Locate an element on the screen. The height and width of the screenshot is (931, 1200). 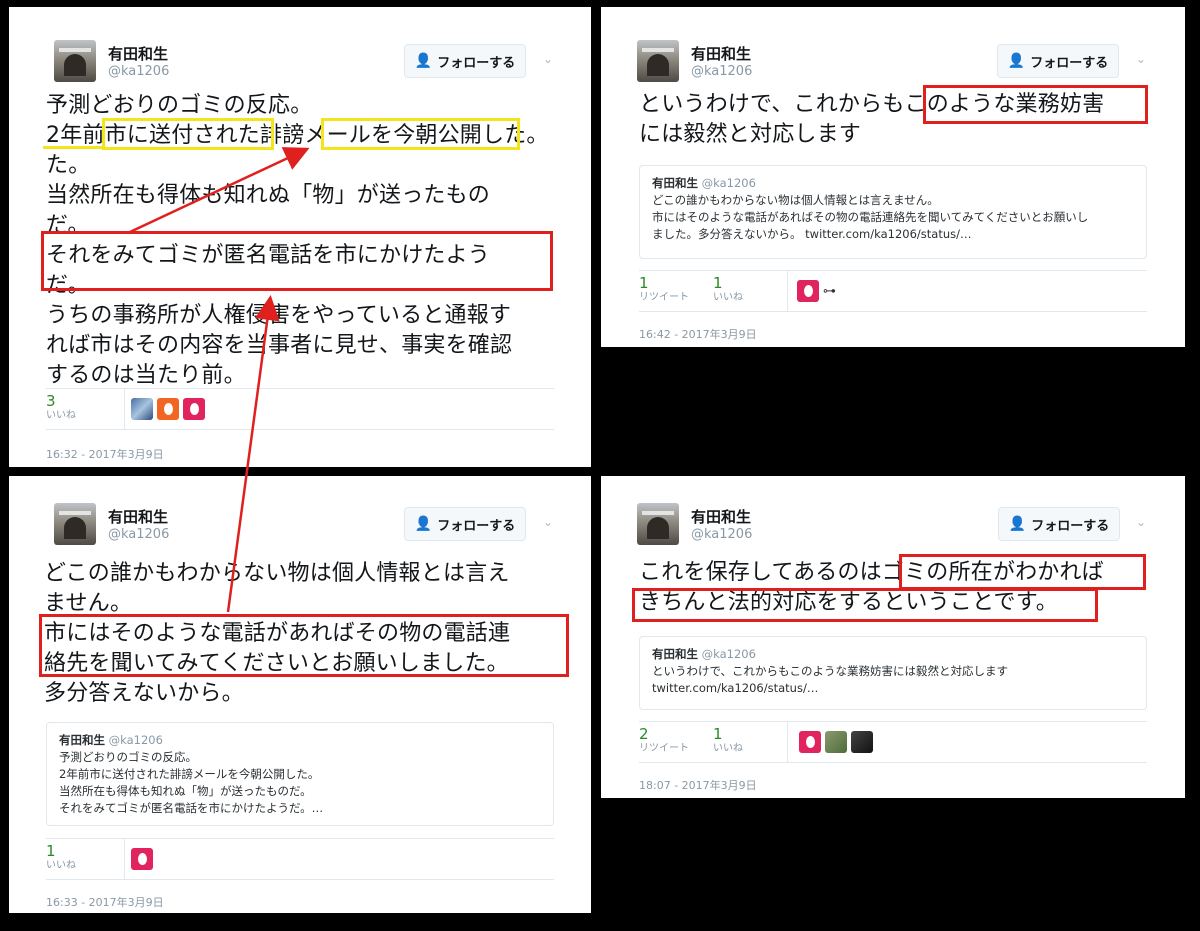
tweet-timestamp: 16:42 - 2017年3月9日 is located at coordinates (698, 334).